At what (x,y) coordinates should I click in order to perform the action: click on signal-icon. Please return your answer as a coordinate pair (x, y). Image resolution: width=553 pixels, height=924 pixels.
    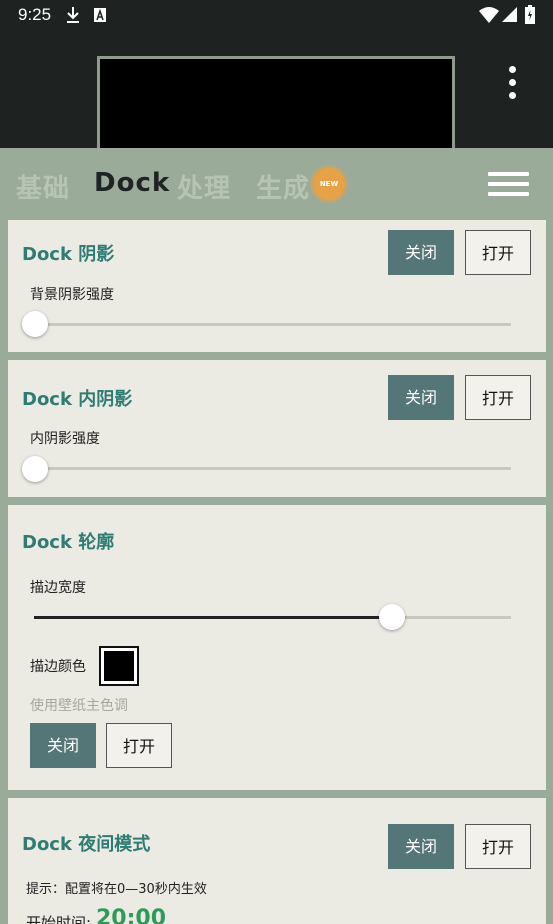
    Looking at the image, I should click on (509, 14).